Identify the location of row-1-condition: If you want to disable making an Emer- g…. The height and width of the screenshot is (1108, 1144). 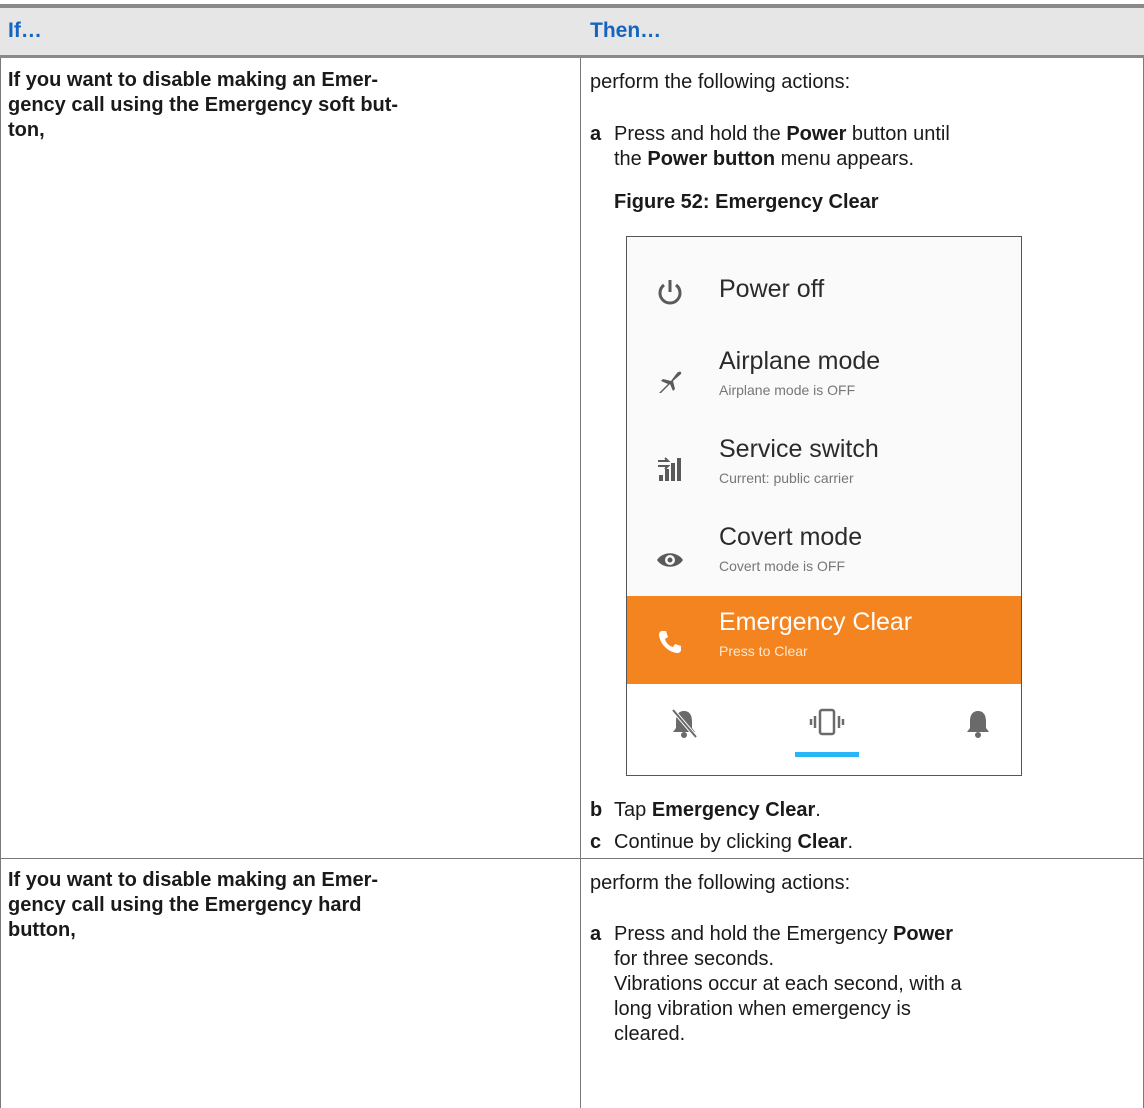
(278, 105).